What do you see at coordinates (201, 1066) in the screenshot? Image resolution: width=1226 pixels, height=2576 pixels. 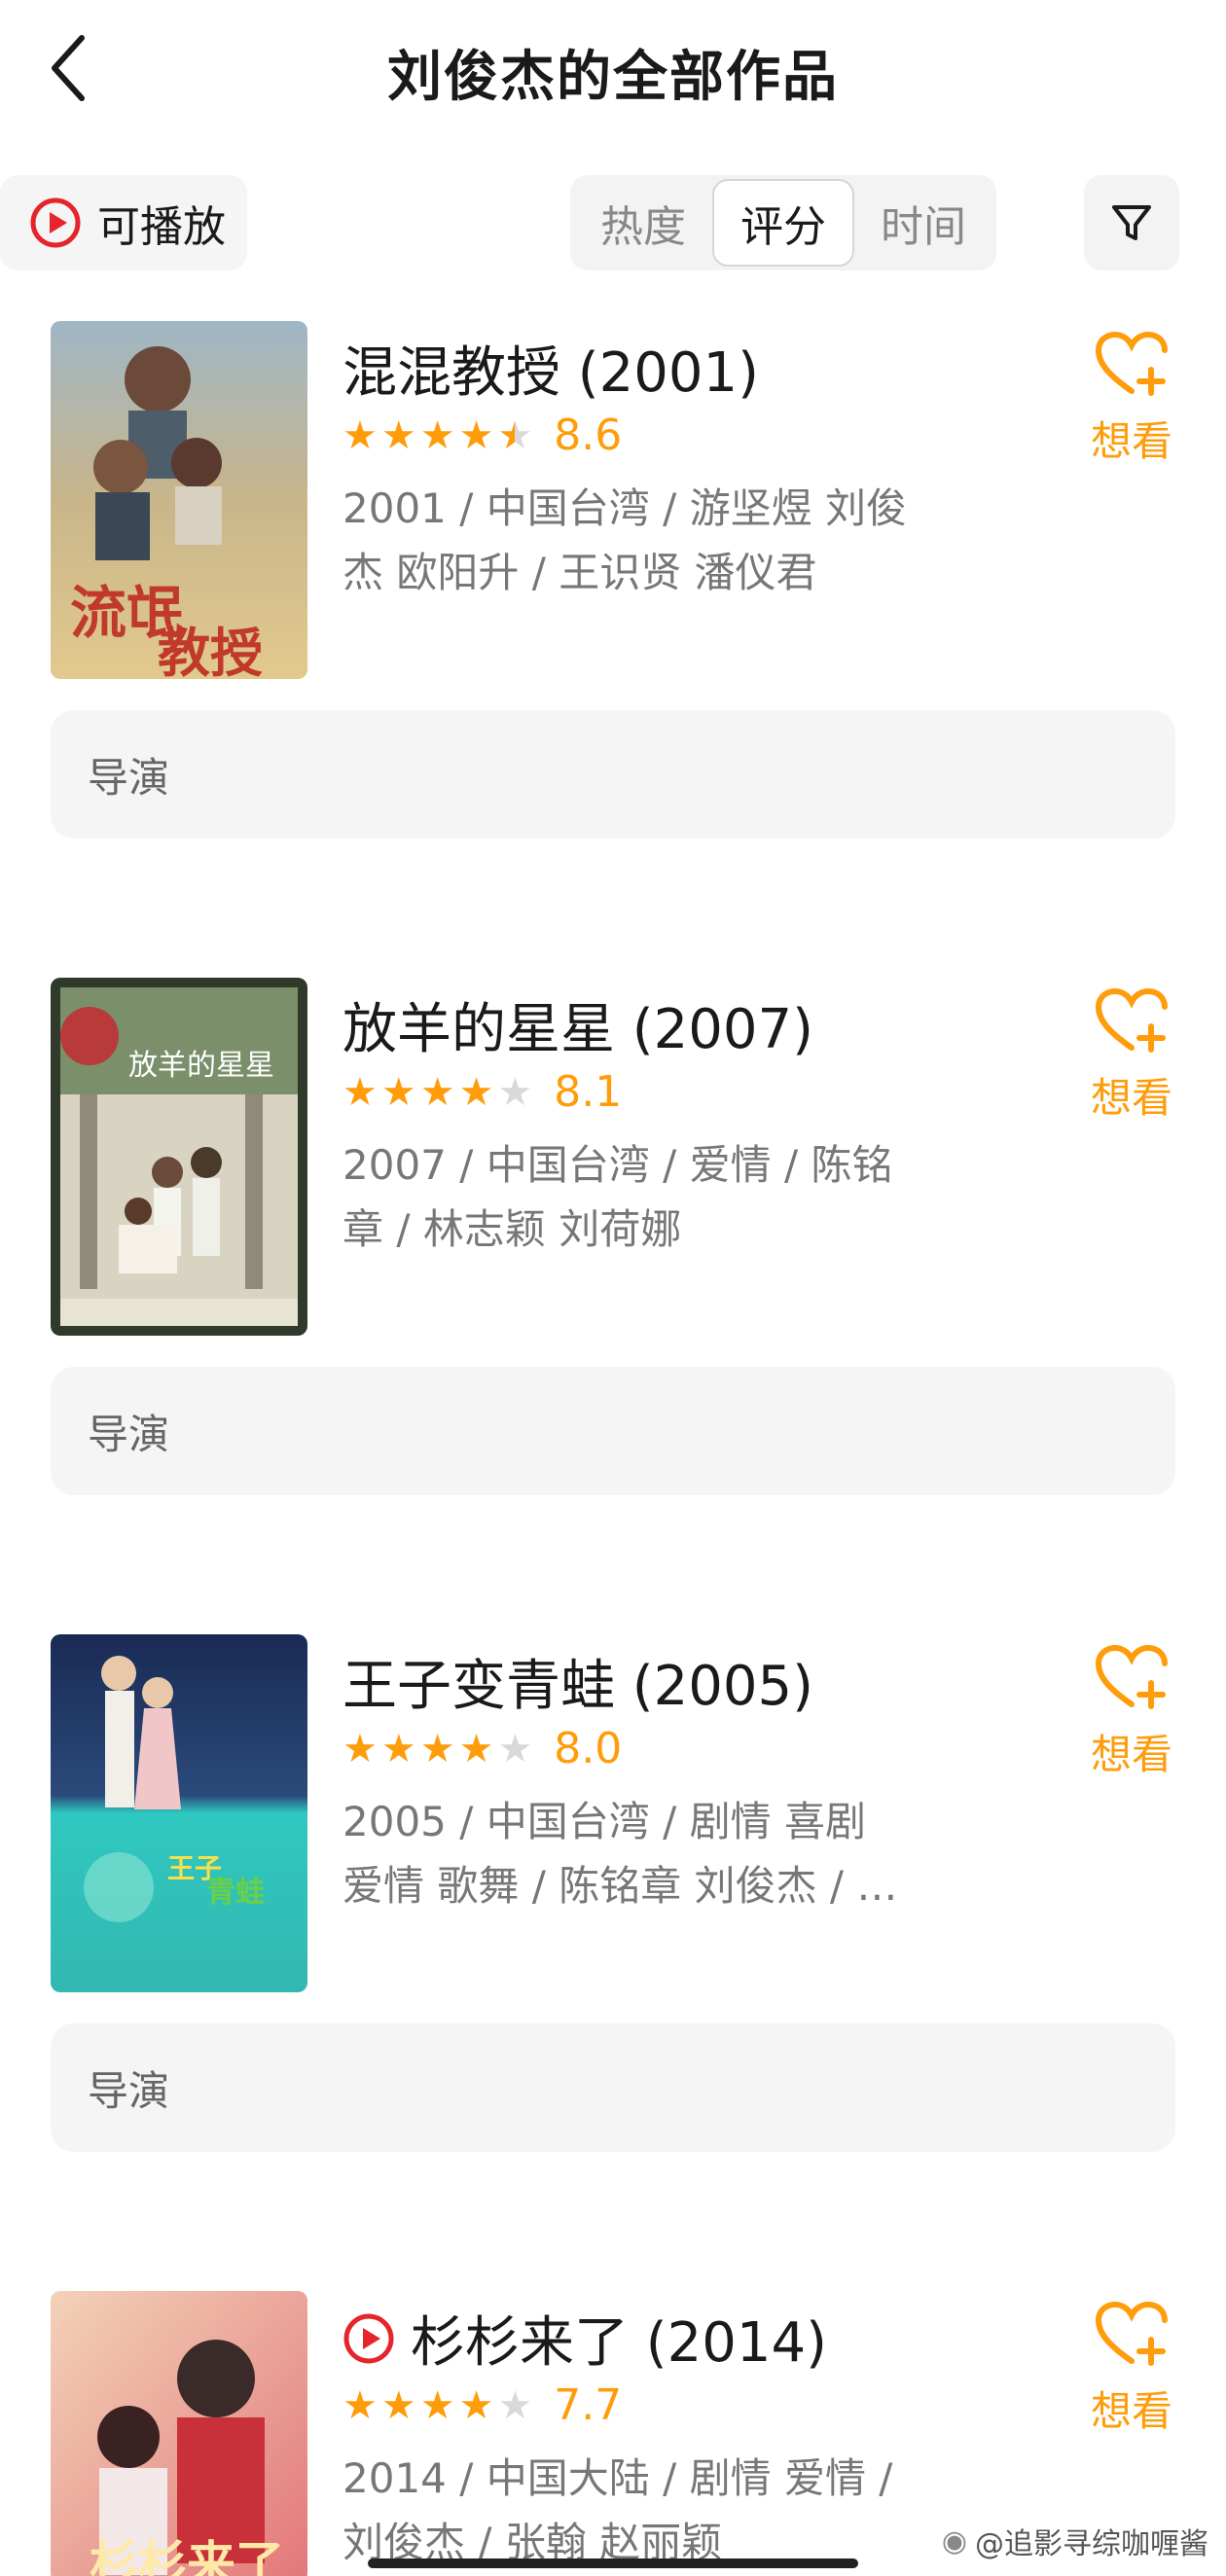 I see `svg-text: 放羊的星星` at bounding box center [201, 1066].